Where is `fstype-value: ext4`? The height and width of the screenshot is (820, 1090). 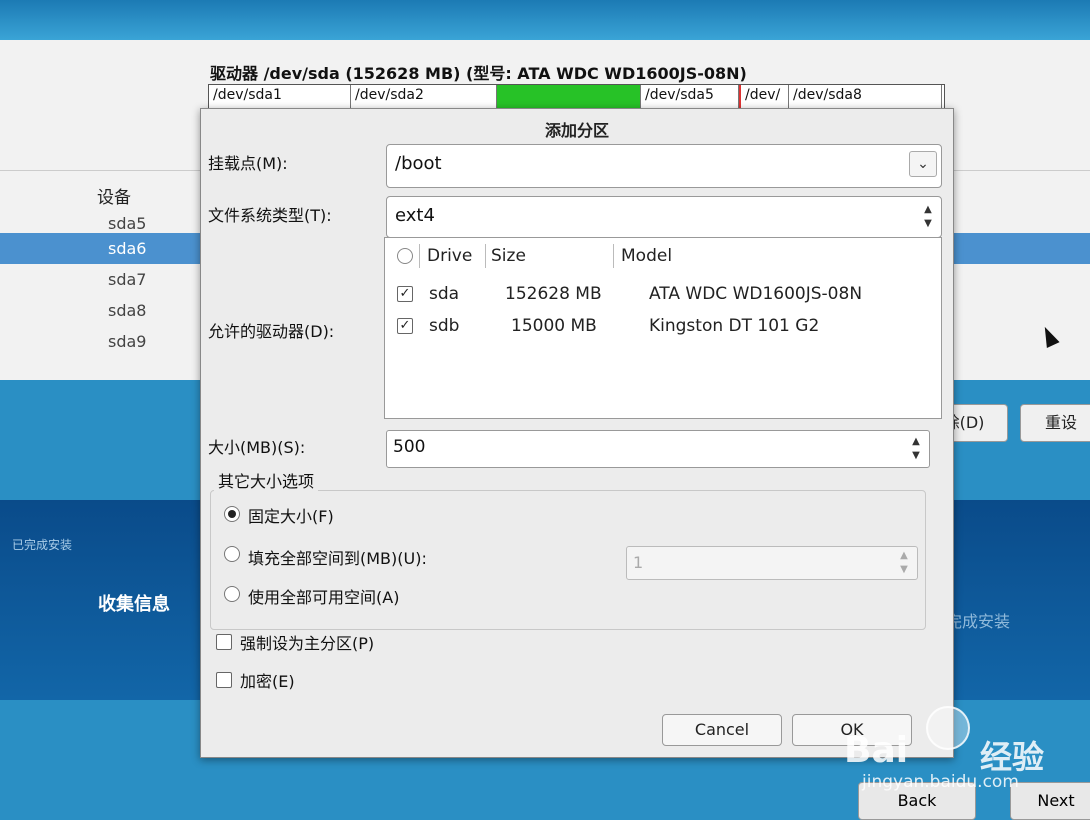
fstype-value: ext4 is located at coordinates (415, 215).